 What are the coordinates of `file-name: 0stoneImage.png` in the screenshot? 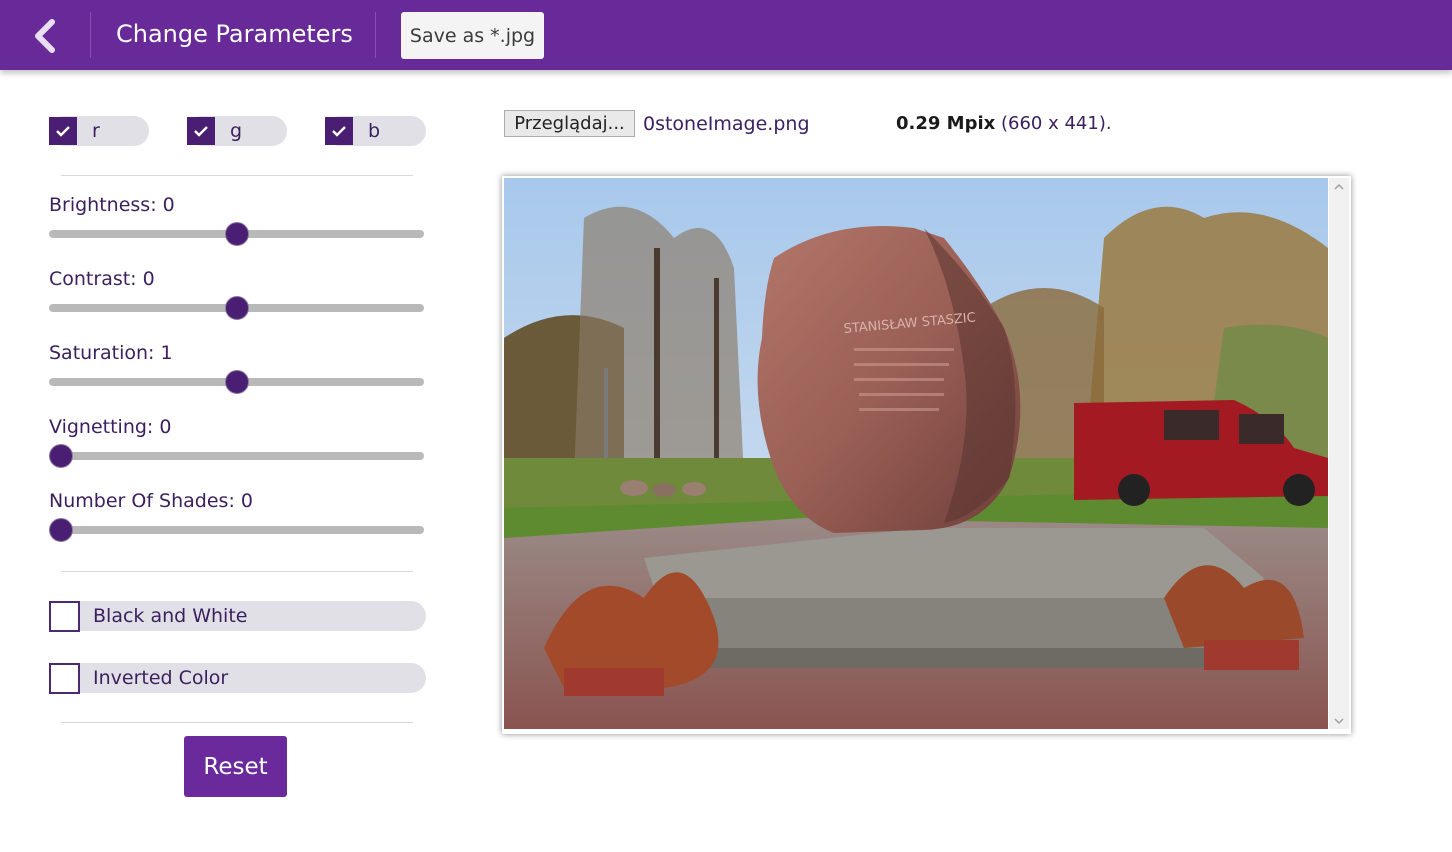 It's located at (726, 124).